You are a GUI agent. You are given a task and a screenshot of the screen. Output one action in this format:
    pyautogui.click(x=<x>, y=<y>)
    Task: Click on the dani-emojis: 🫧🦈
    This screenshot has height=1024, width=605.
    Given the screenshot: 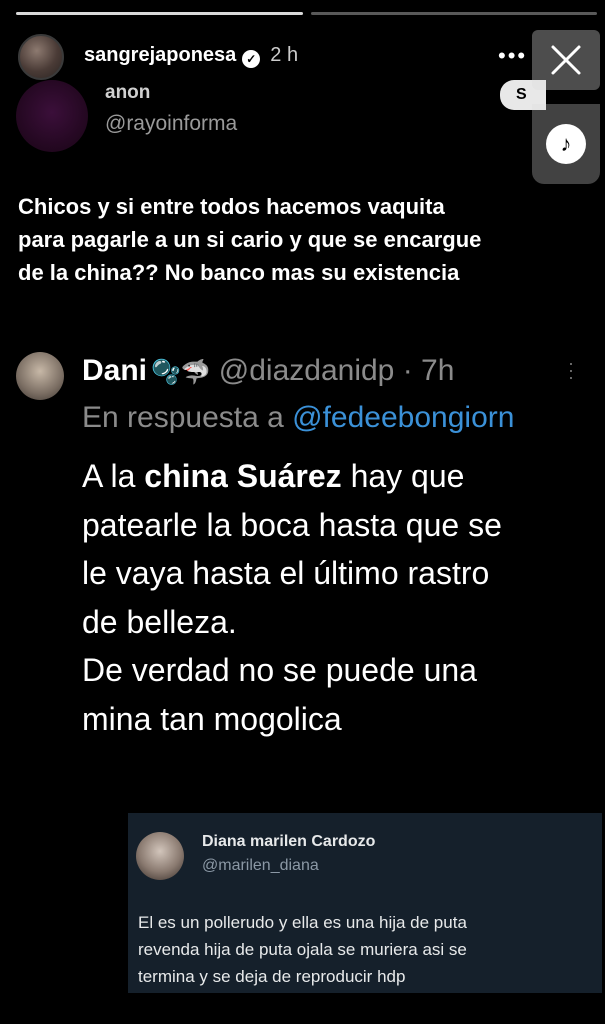 What is the action you would take?
    pyautogui.click(x=181, y=372)
    